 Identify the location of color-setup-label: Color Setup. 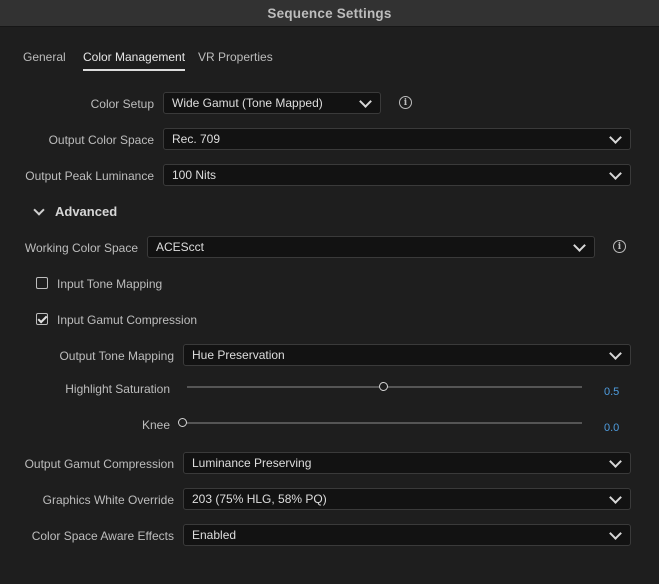
(122, 104).